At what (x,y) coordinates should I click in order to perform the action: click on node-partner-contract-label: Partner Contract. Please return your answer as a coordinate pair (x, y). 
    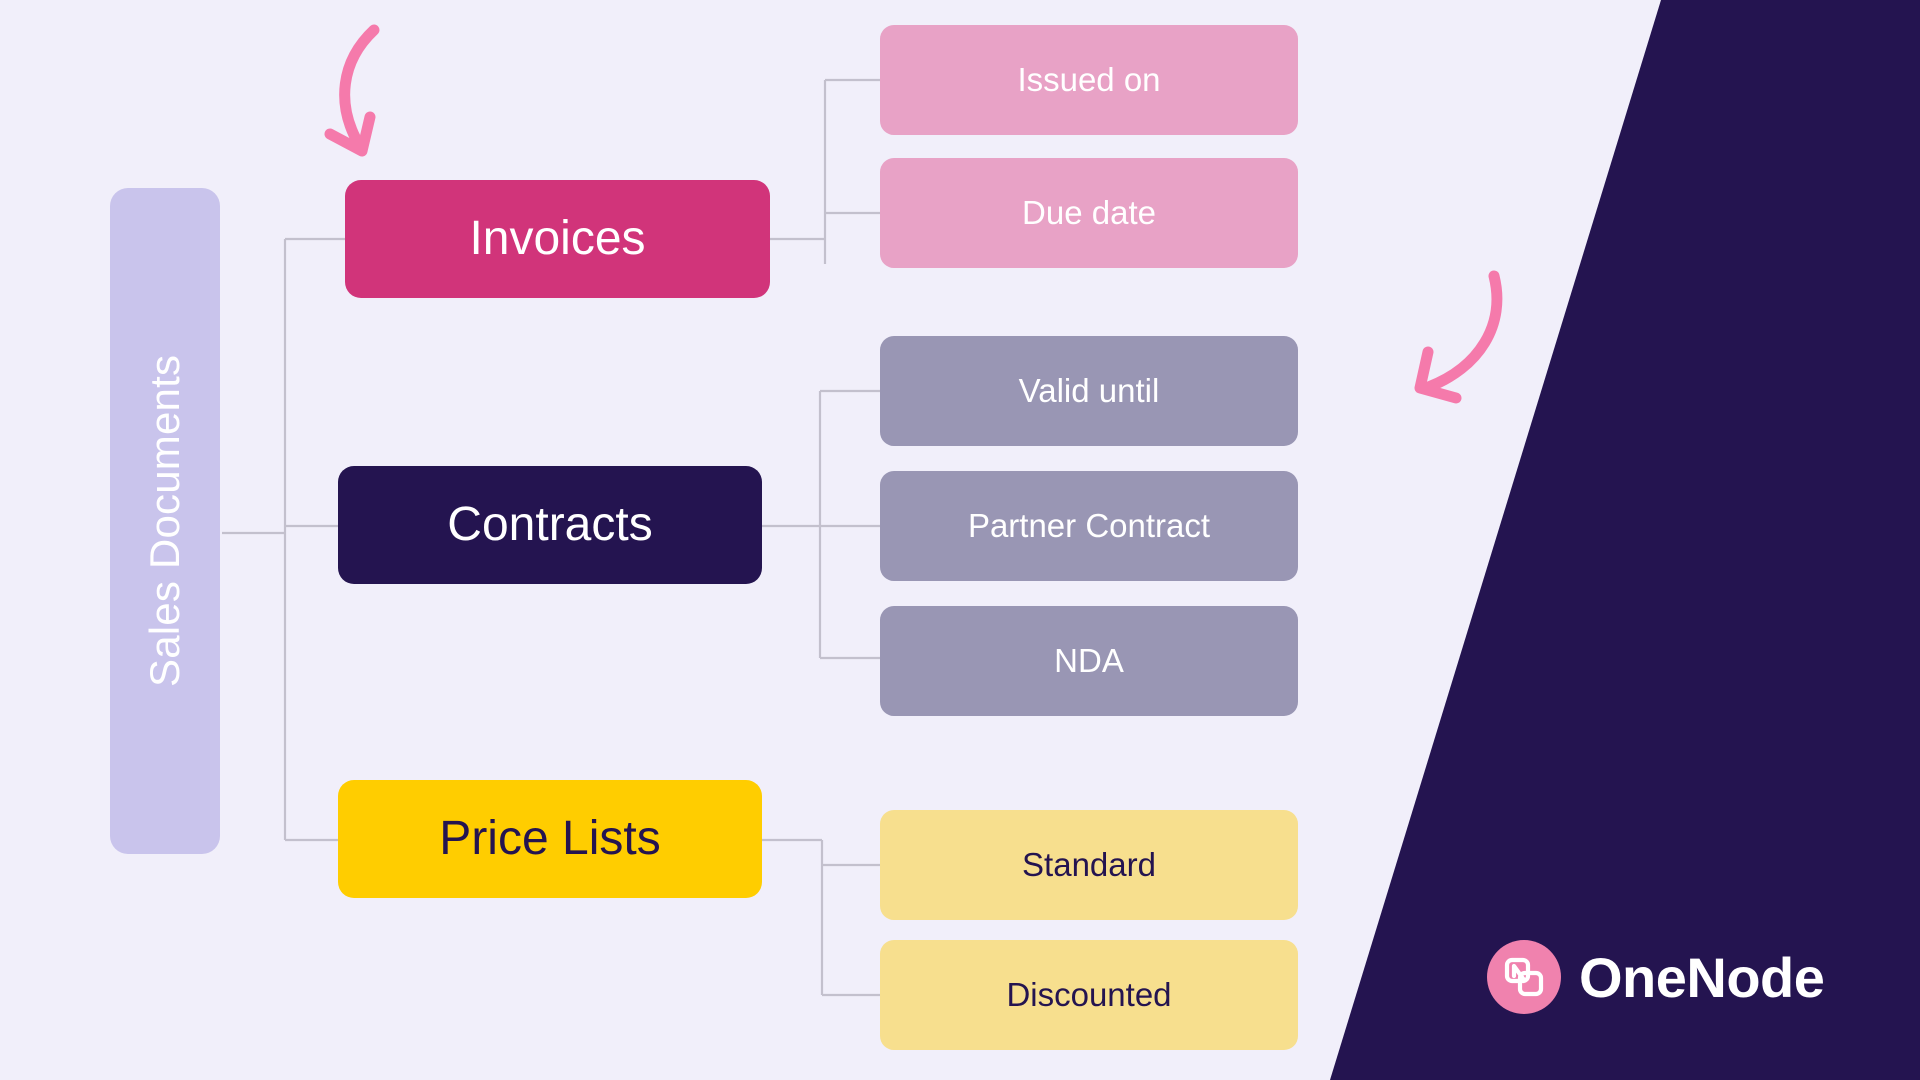
    Looking at the image, I should click on (1089, 526).